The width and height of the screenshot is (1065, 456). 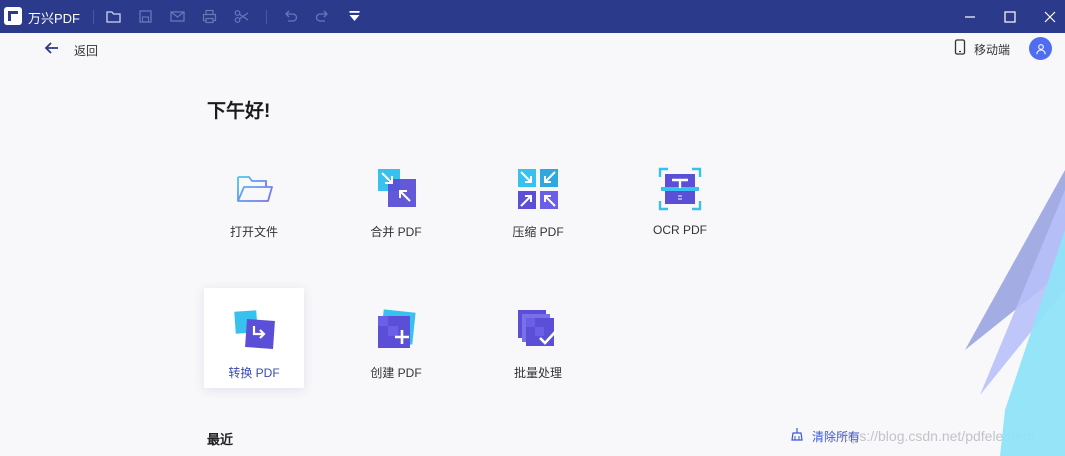 I want to click on broom-icon, so click(x=797, y=436).